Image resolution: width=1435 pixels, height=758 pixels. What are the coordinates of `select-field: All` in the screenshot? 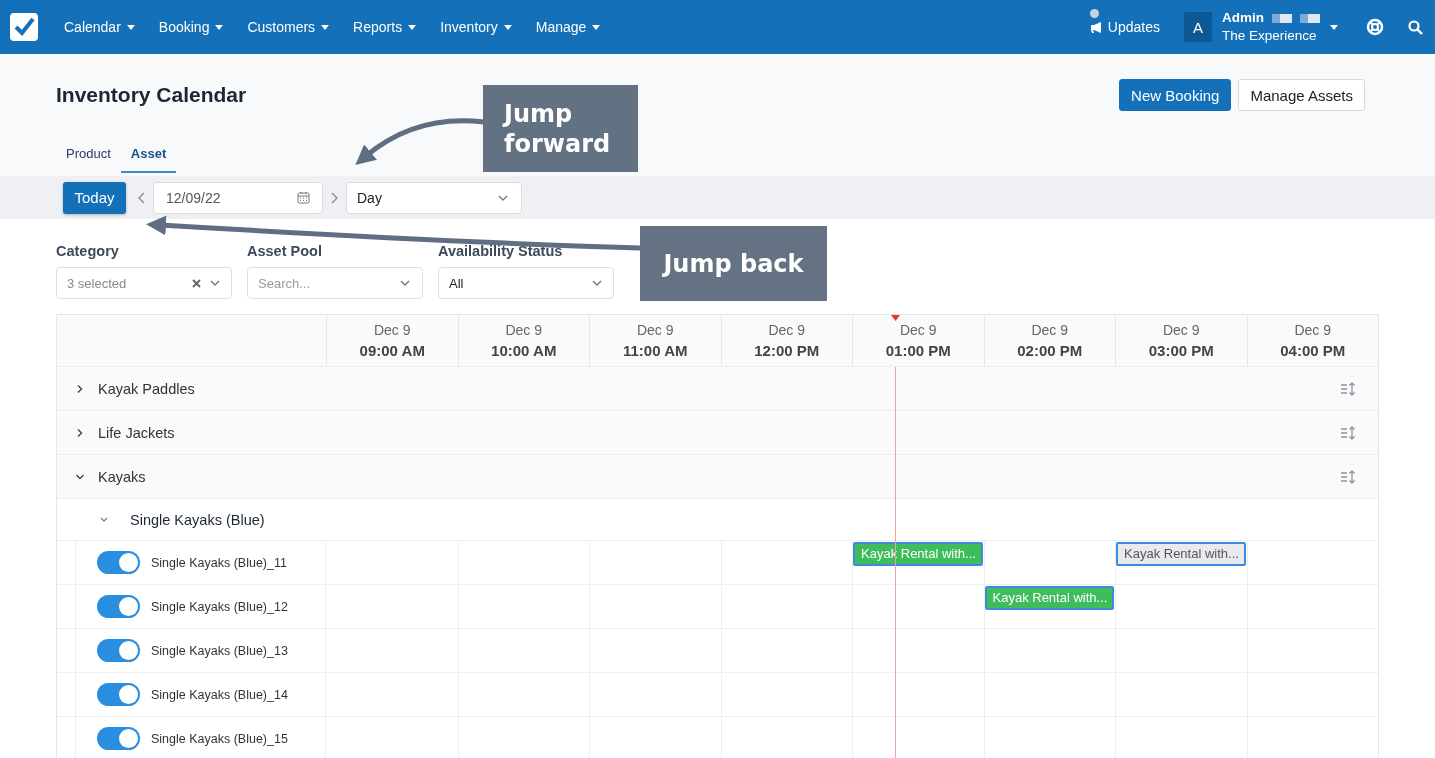 It's located at (526, 283).